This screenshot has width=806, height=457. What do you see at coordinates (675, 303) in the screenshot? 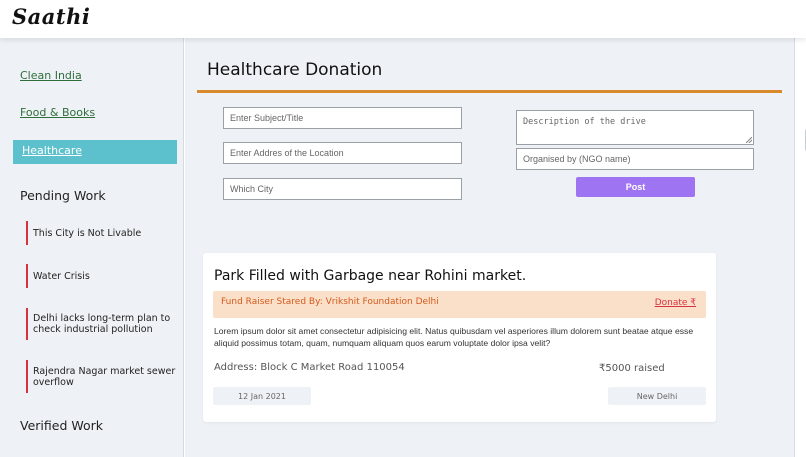
I see `donate-link: Donate ₹` at bounding box center [675, 303].